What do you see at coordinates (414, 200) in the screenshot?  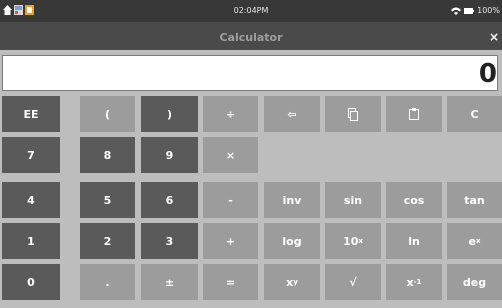 I see `cos-button: cos` at bounding box center [414, 200].